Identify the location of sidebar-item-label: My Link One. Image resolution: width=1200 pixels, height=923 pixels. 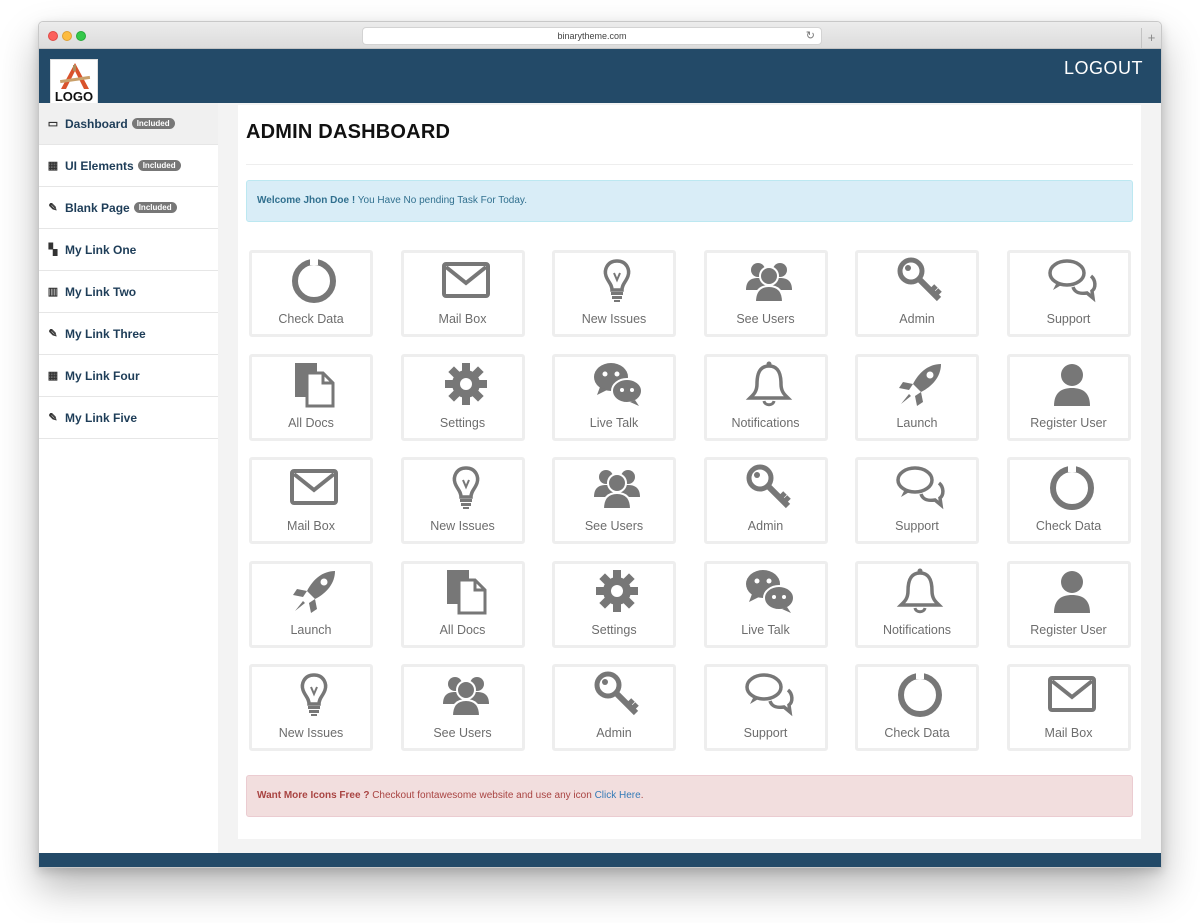
(101, 249).